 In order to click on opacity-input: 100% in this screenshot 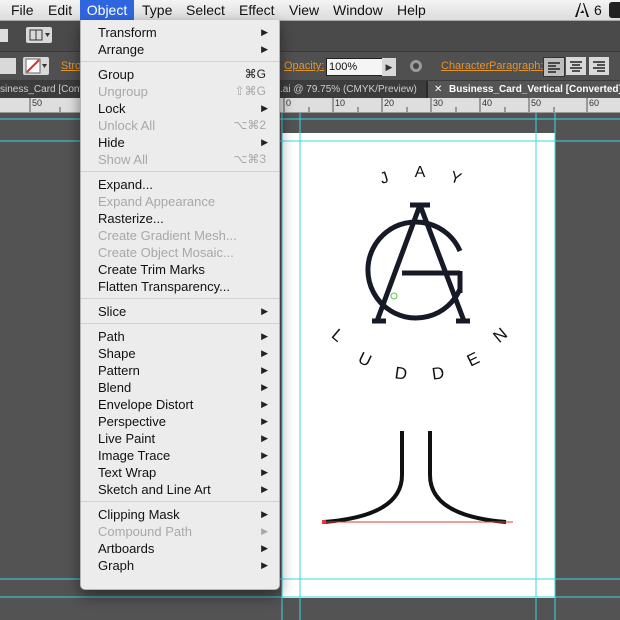, I will do `click(355, 67)`.